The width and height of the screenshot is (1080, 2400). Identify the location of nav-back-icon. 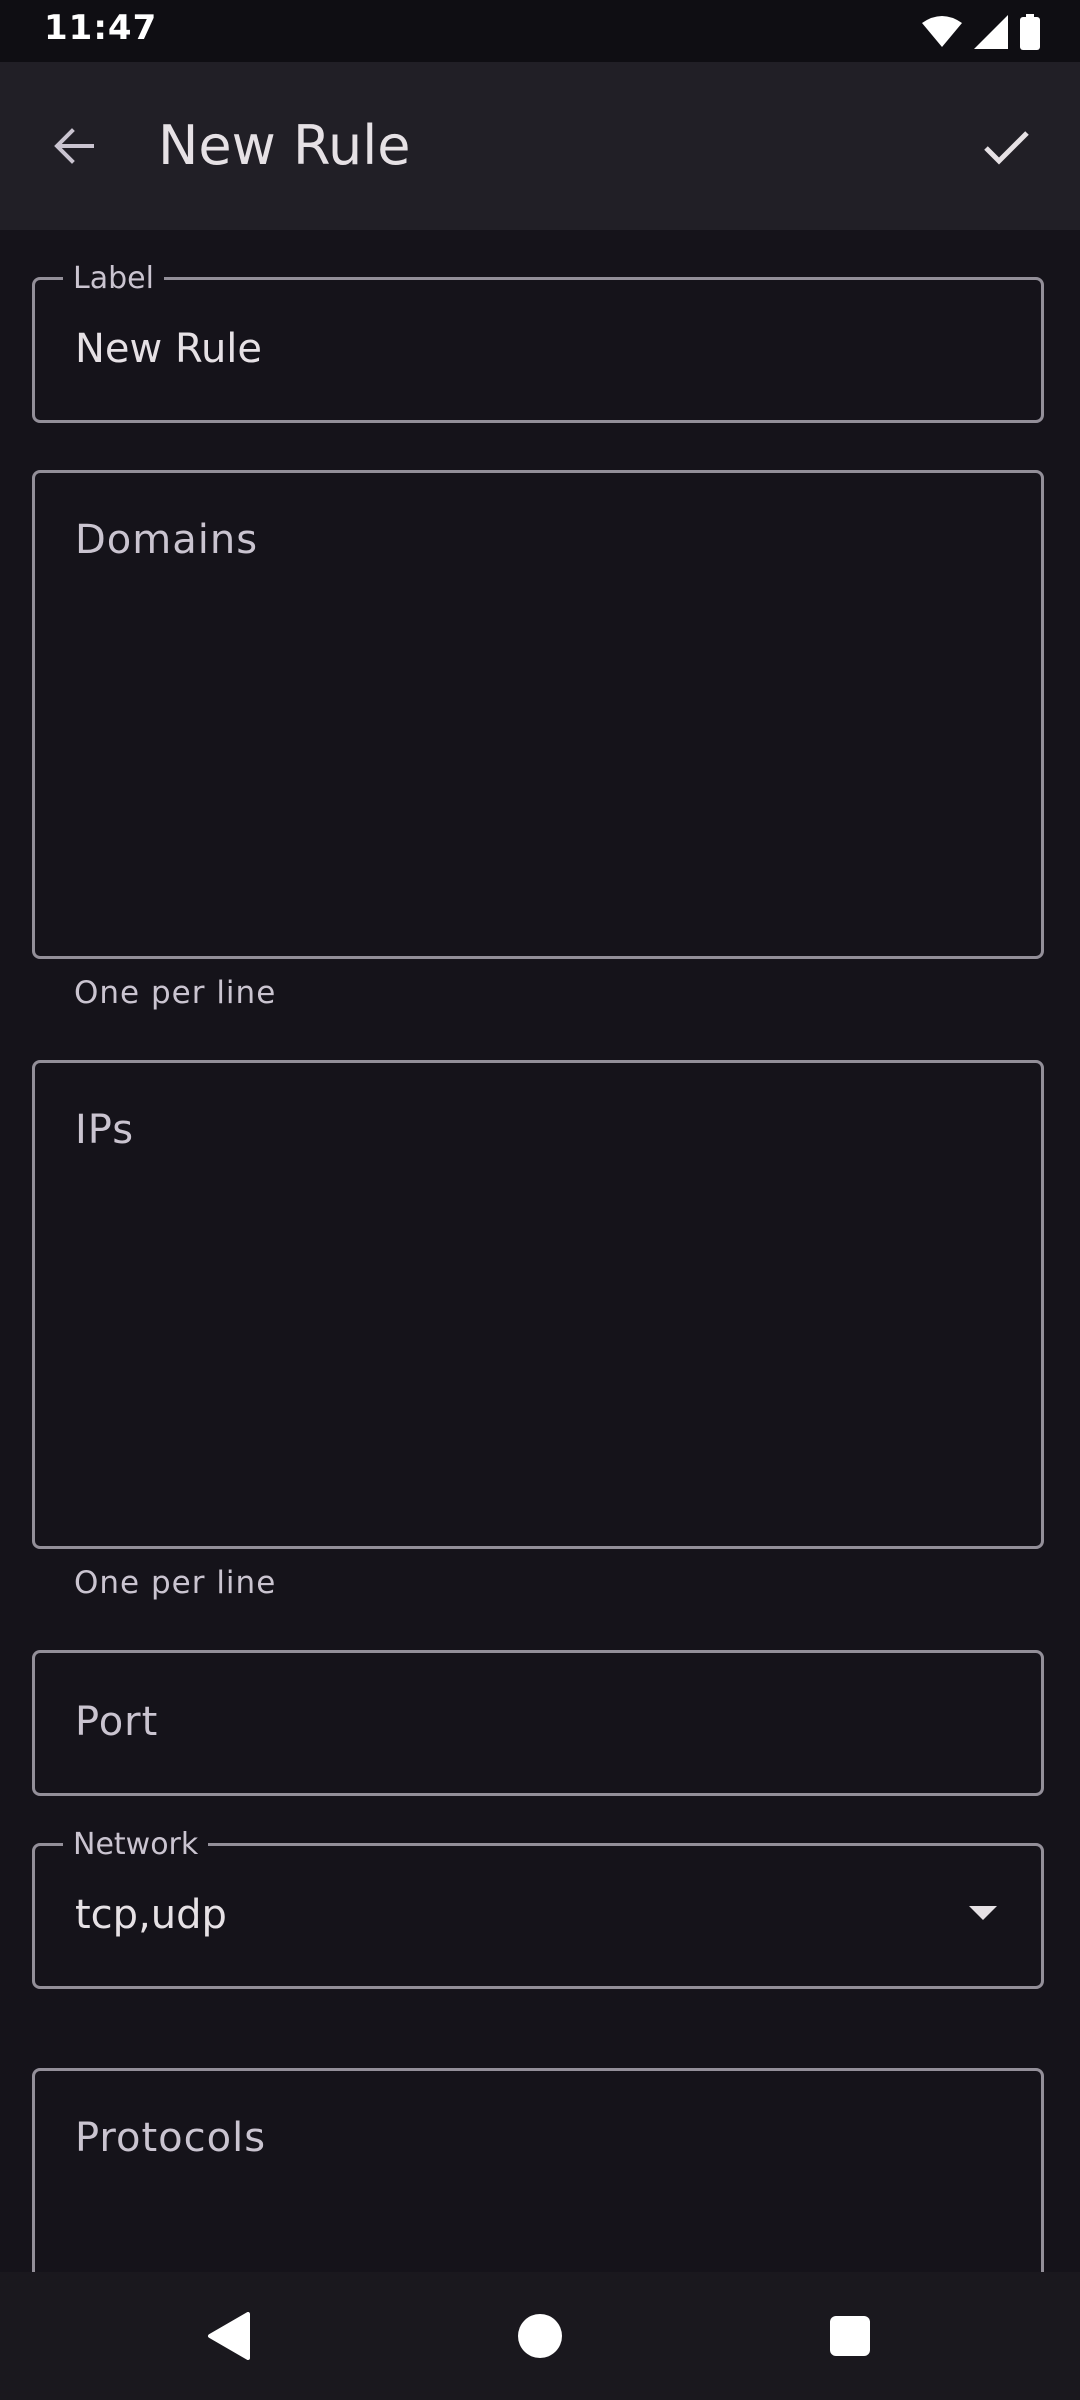
(229, 2336).